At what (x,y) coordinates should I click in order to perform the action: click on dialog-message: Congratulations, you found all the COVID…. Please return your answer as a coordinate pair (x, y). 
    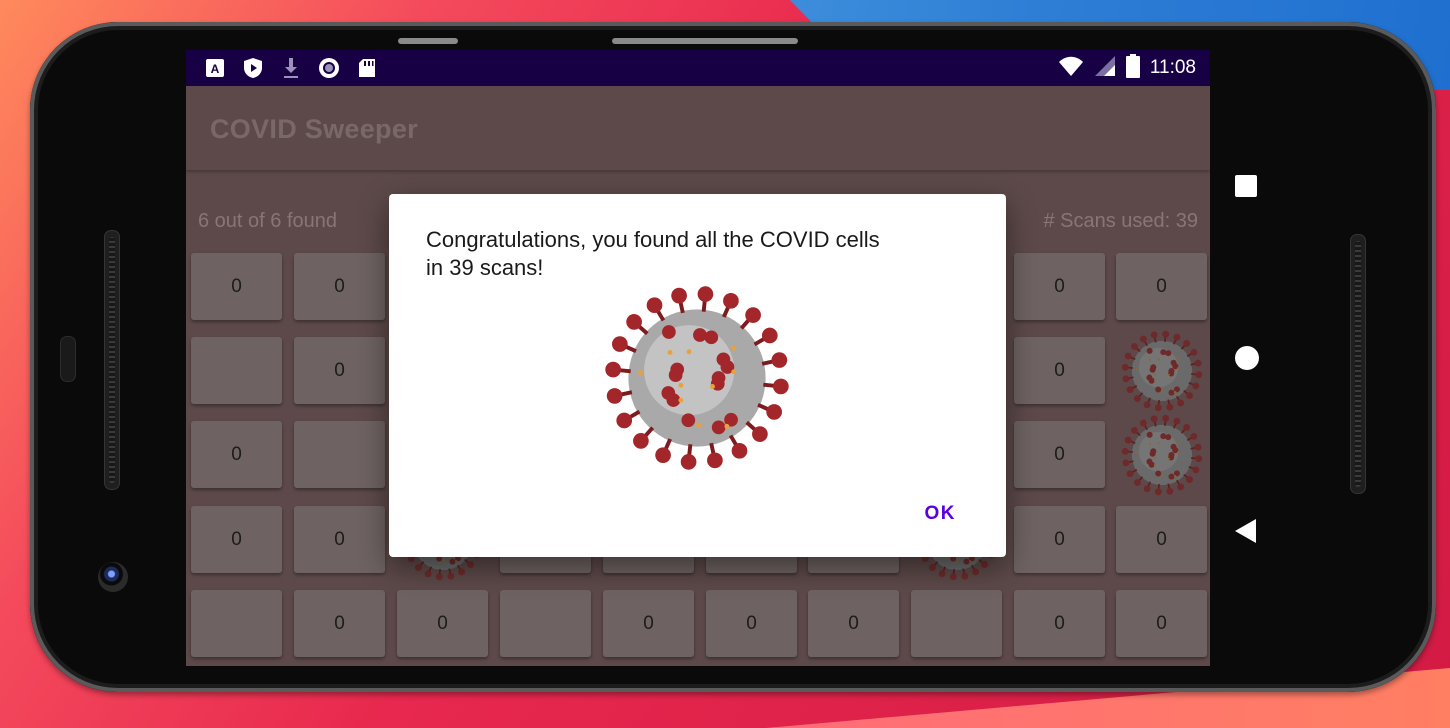
    Looking at the image, I should click on (653, 253).